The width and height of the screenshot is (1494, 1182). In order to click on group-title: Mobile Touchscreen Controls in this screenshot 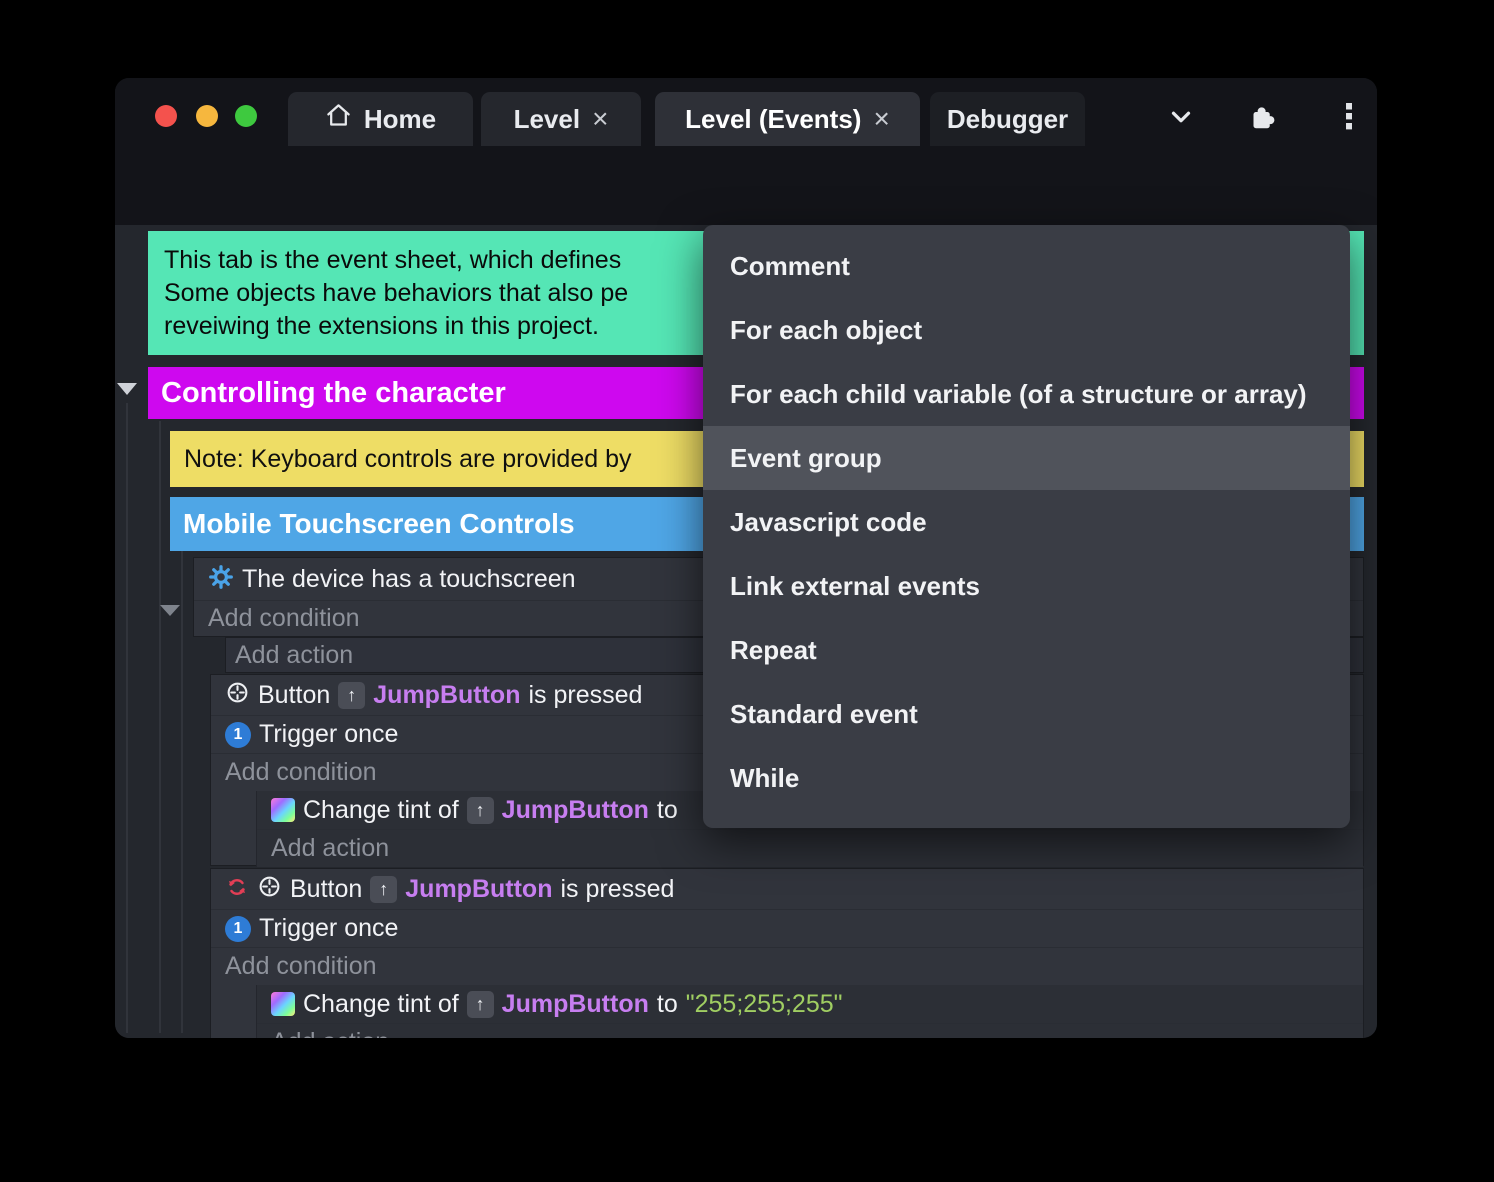, I will do `click(379, 523)`.